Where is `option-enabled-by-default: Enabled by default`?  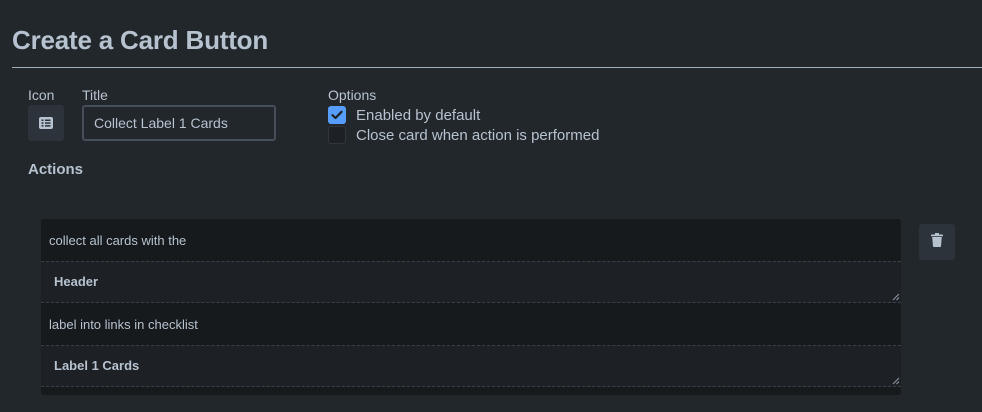
option-enabled-by-default: Enabled by default is located at coordinates (404, 115).